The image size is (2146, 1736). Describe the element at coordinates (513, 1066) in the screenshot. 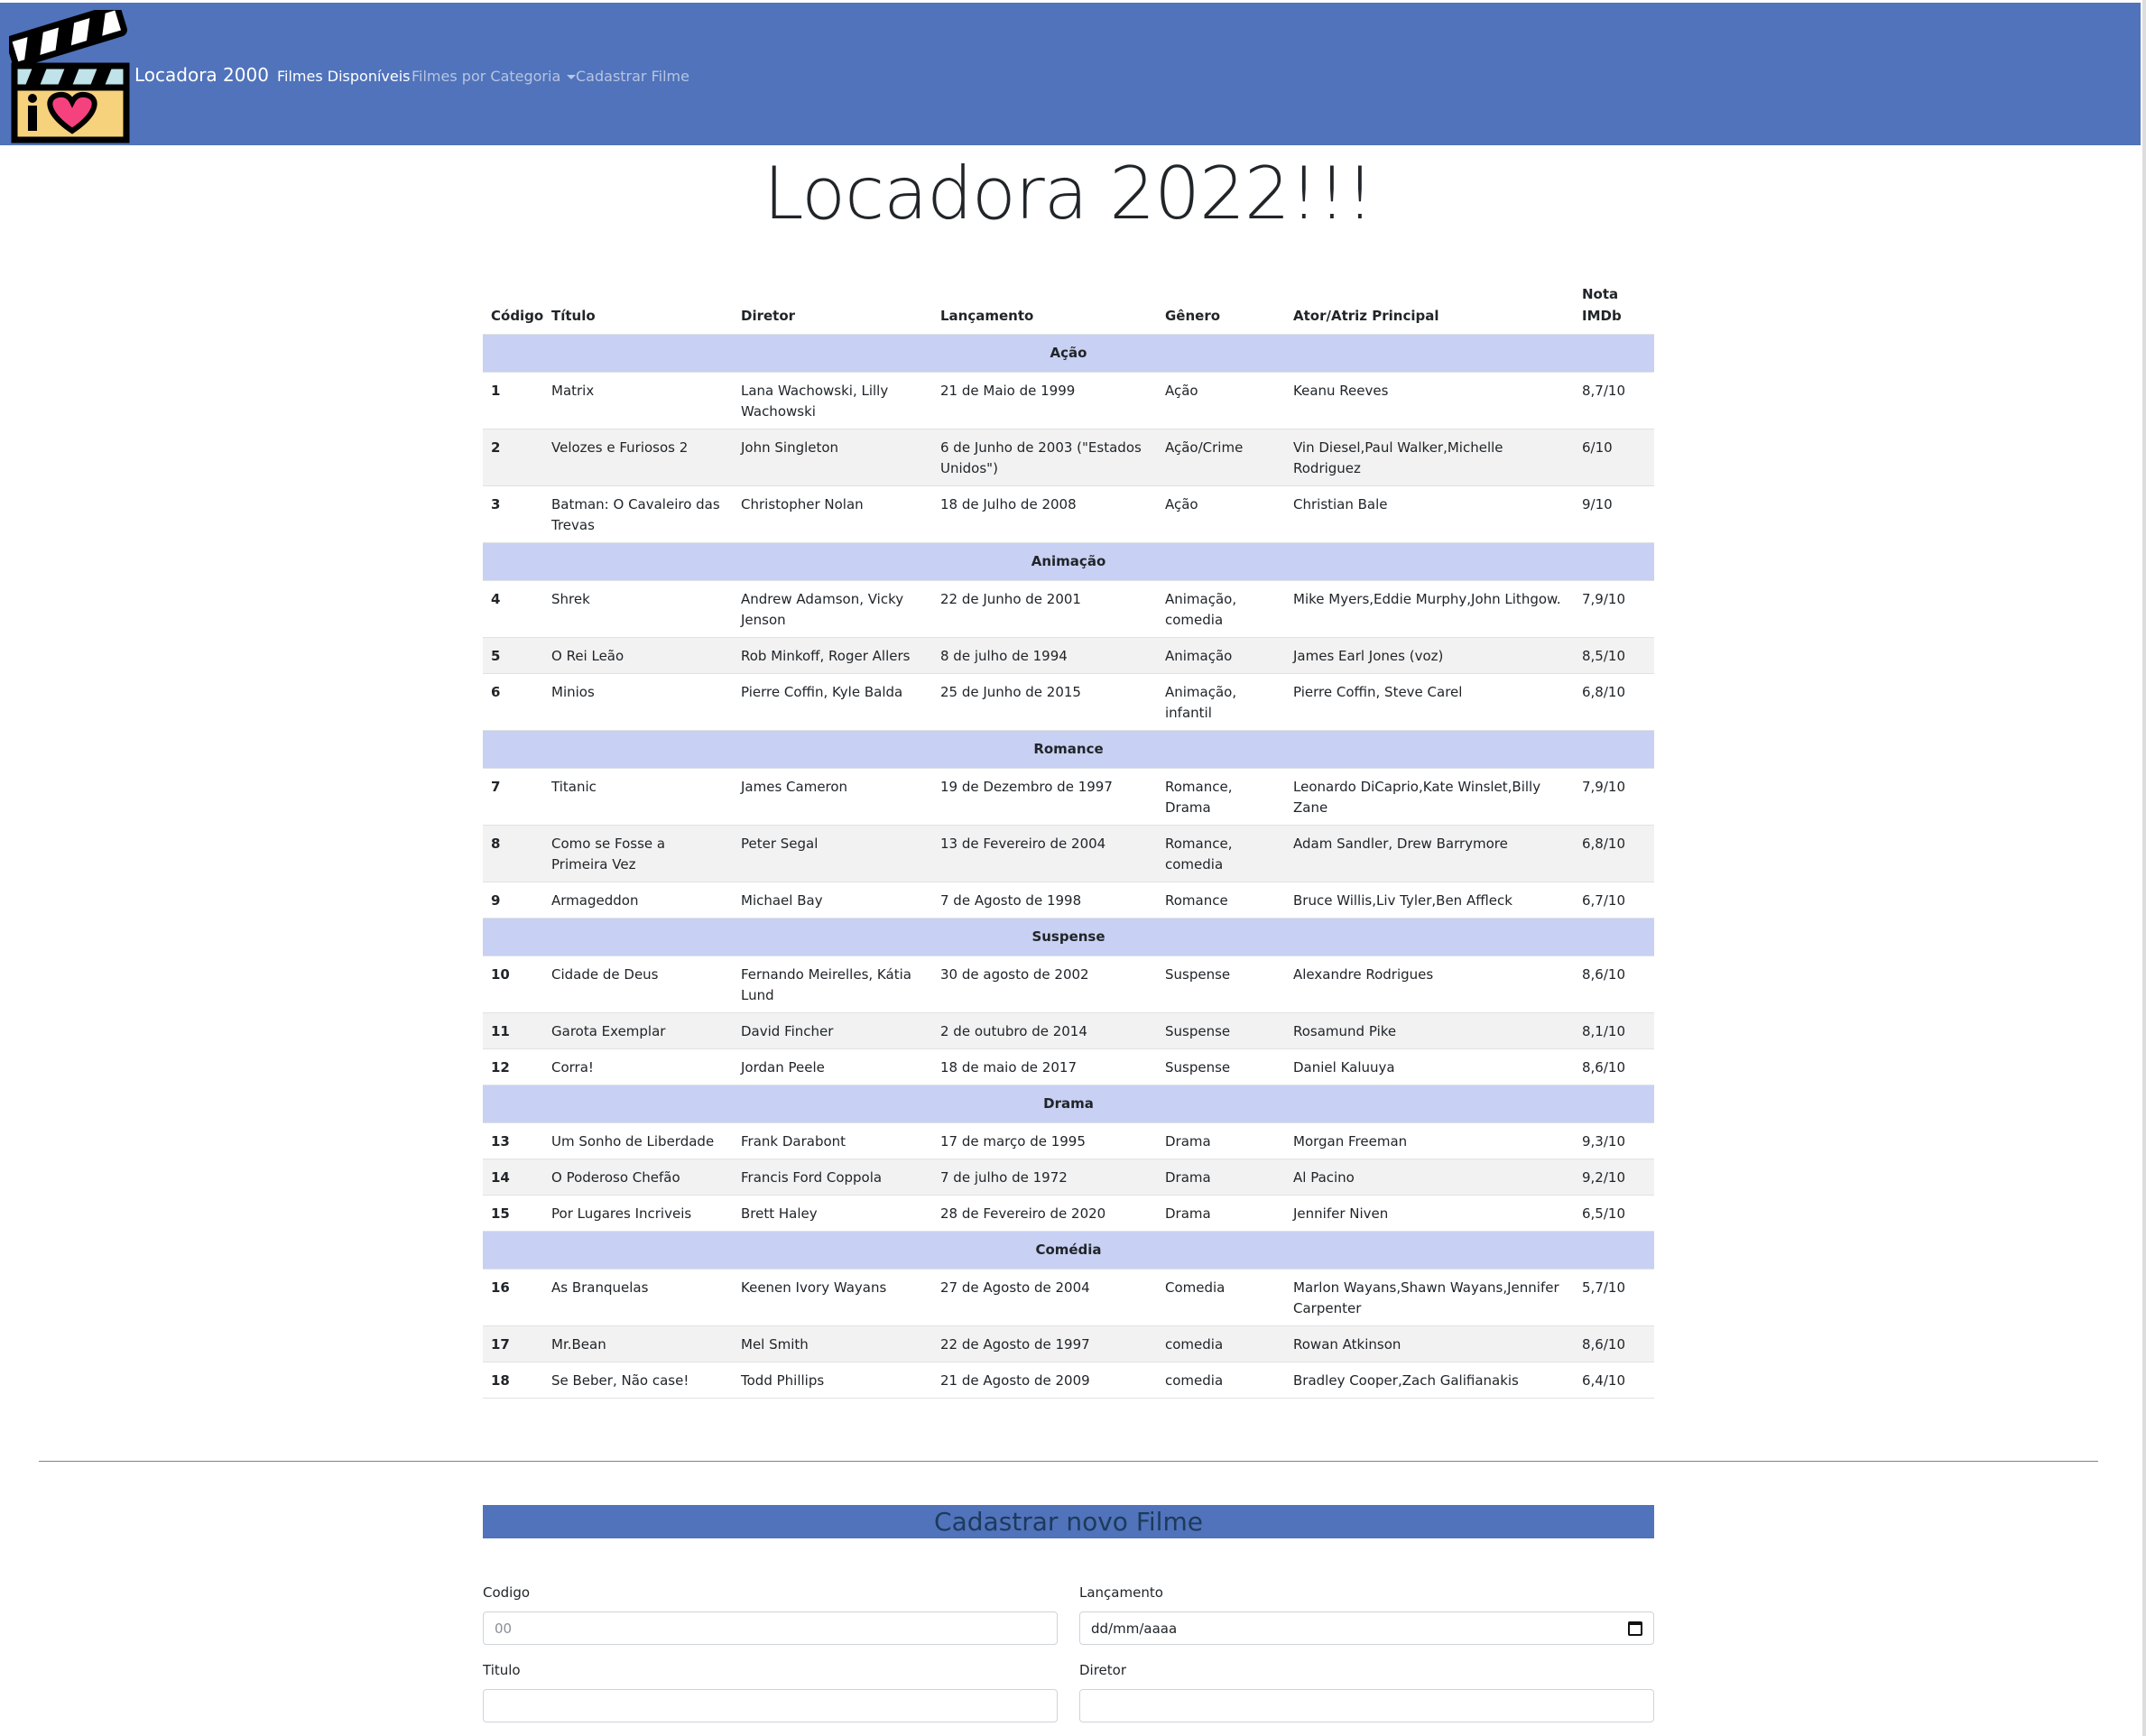

I see `cell-codigo: 12` at that location.